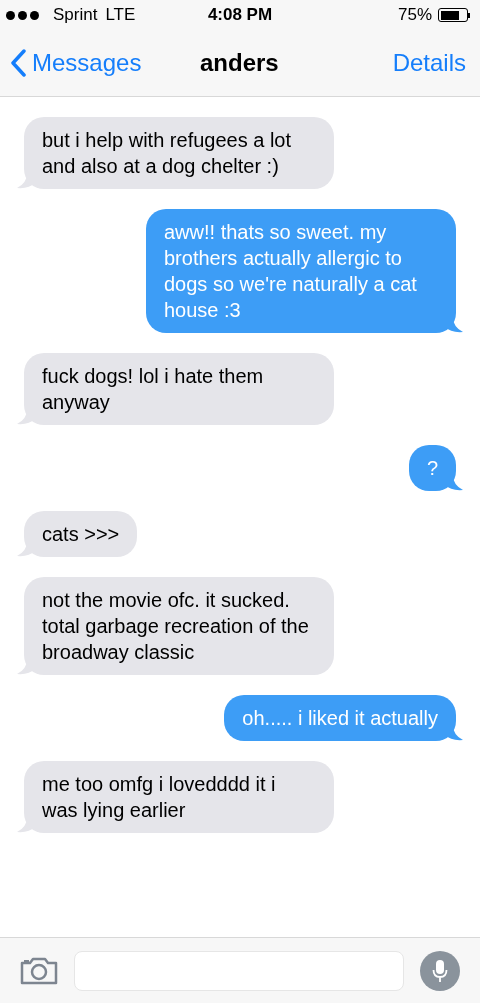 The image size is (480, 1003). Describe the element at coordinates (432, 468) in the screenshot. I see `message-bubble: ?` at that location.